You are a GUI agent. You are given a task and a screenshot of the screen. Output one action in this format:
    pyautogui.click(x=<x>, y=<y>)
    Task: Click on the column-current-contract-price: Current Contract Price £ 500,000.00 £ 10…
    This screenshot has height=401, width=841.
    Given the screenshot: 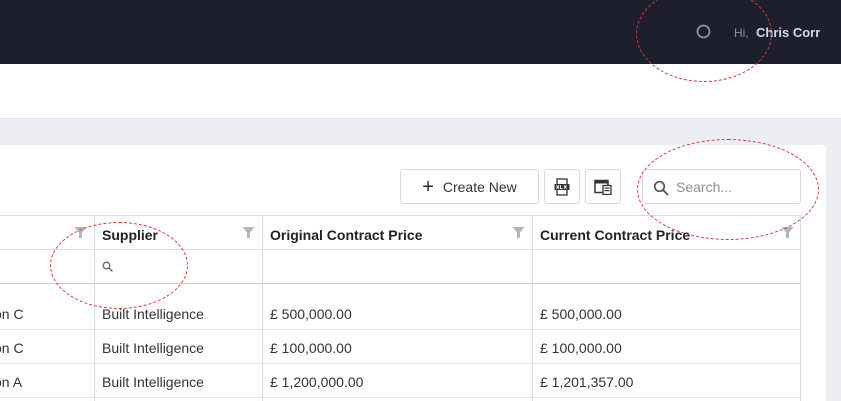 What is the action you would take?
    pyautogui.click(x=666, y=308)
    